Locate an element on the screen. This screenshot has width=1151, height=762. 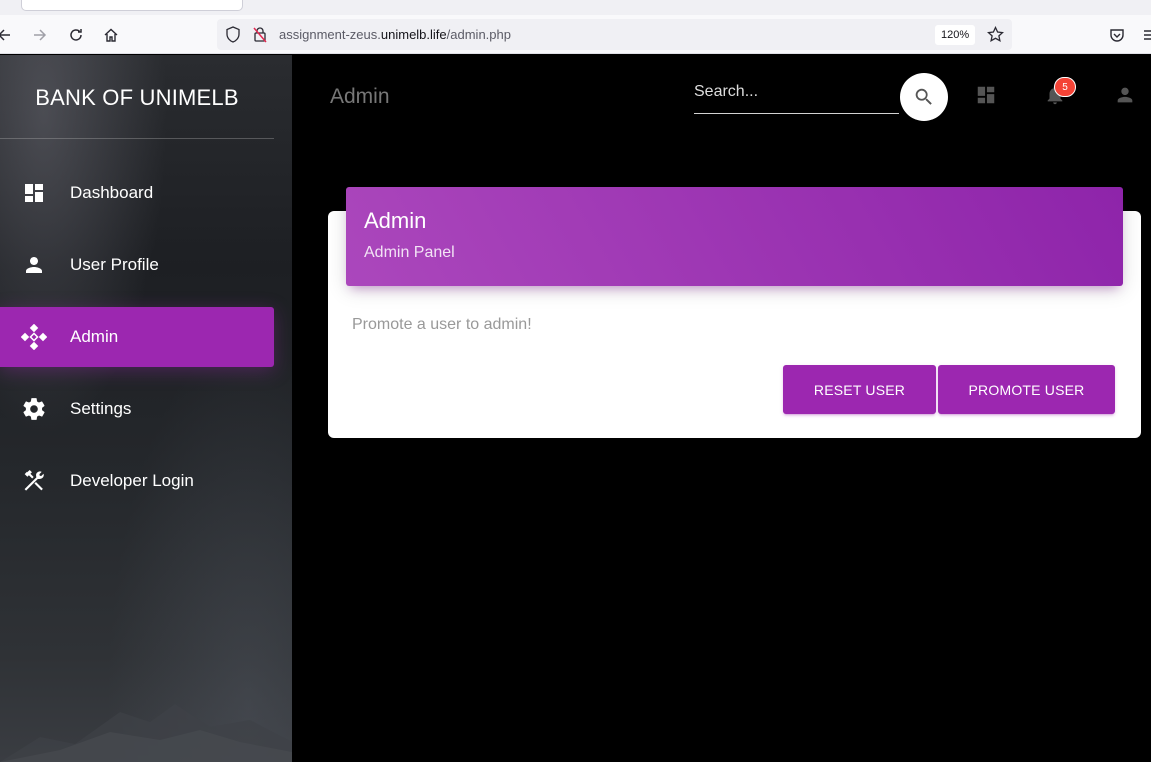
account-icon is located at coordinates (1125, 95).